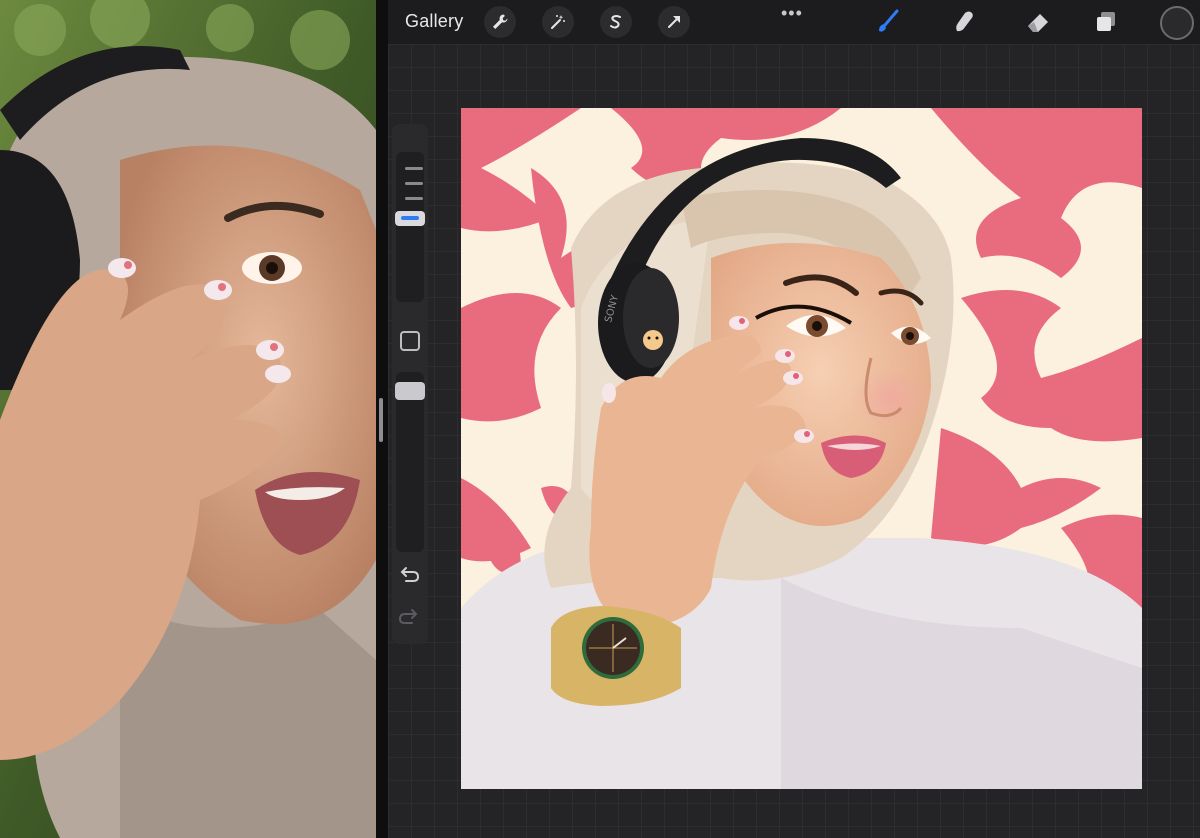  I want to click on smudge-tool-button, so click(964, 22).